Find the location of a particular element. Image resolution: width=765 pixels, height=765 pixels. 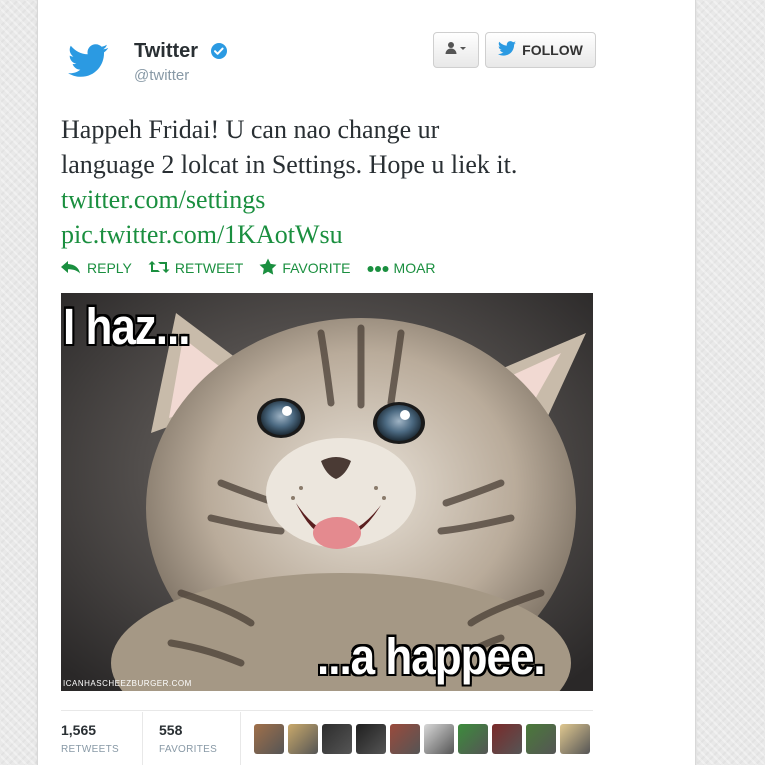

retweets-stat: 1,565 RETWEETS is located at coordinates (90, 738).